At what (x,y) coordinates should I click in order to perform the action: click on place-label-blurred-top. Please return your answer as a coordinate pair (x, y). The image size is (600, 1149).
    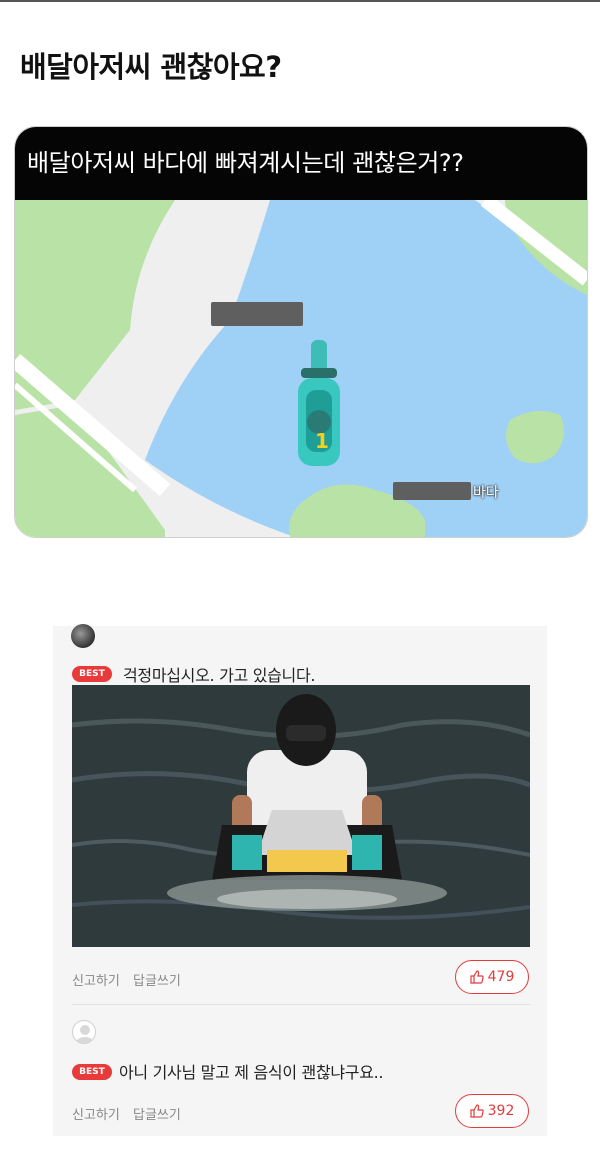
    Looking at the image, I should click on (257, 314).